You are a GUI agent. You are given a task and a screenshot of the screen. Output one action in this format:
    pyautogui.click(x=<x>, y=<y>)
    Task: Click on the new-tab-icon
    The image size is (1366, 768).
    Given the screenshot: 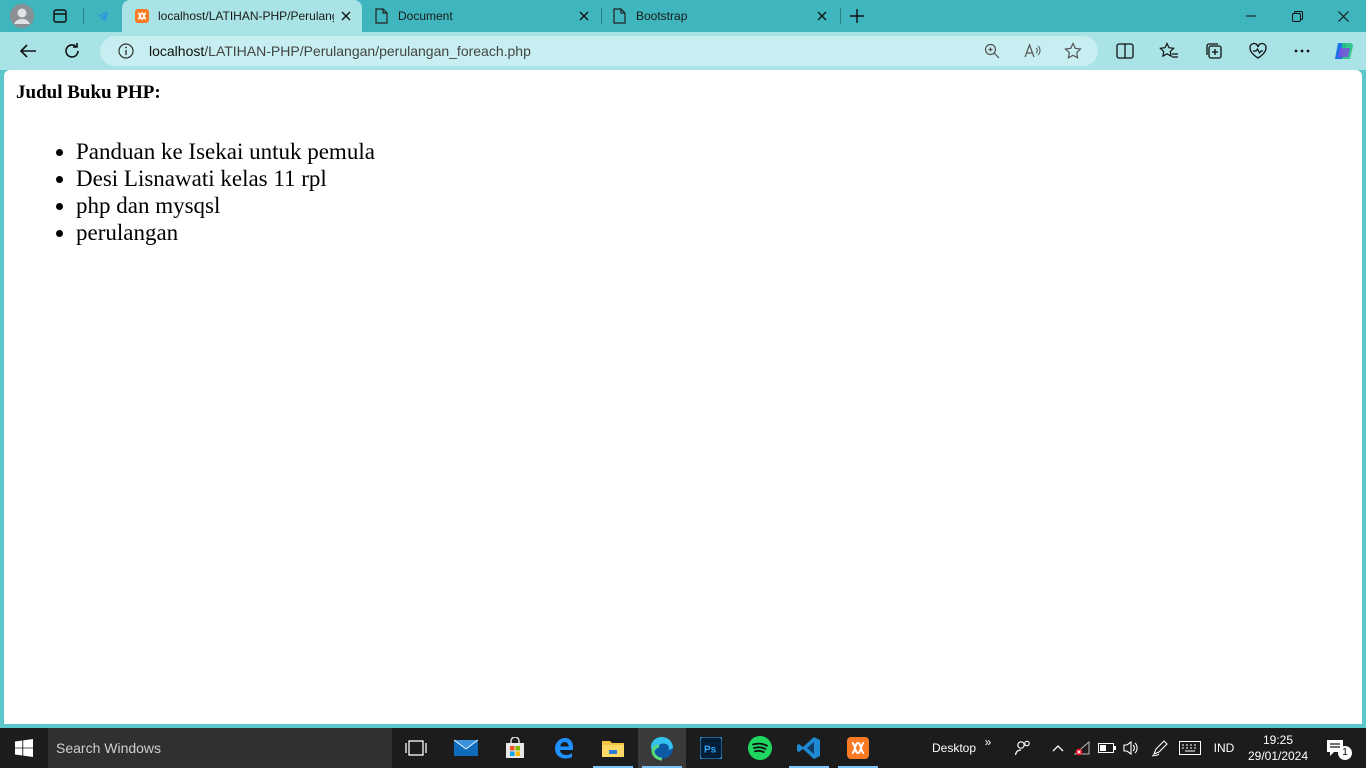 What is the action you would take?
    pyautogui.click(x=857, y=16)
    